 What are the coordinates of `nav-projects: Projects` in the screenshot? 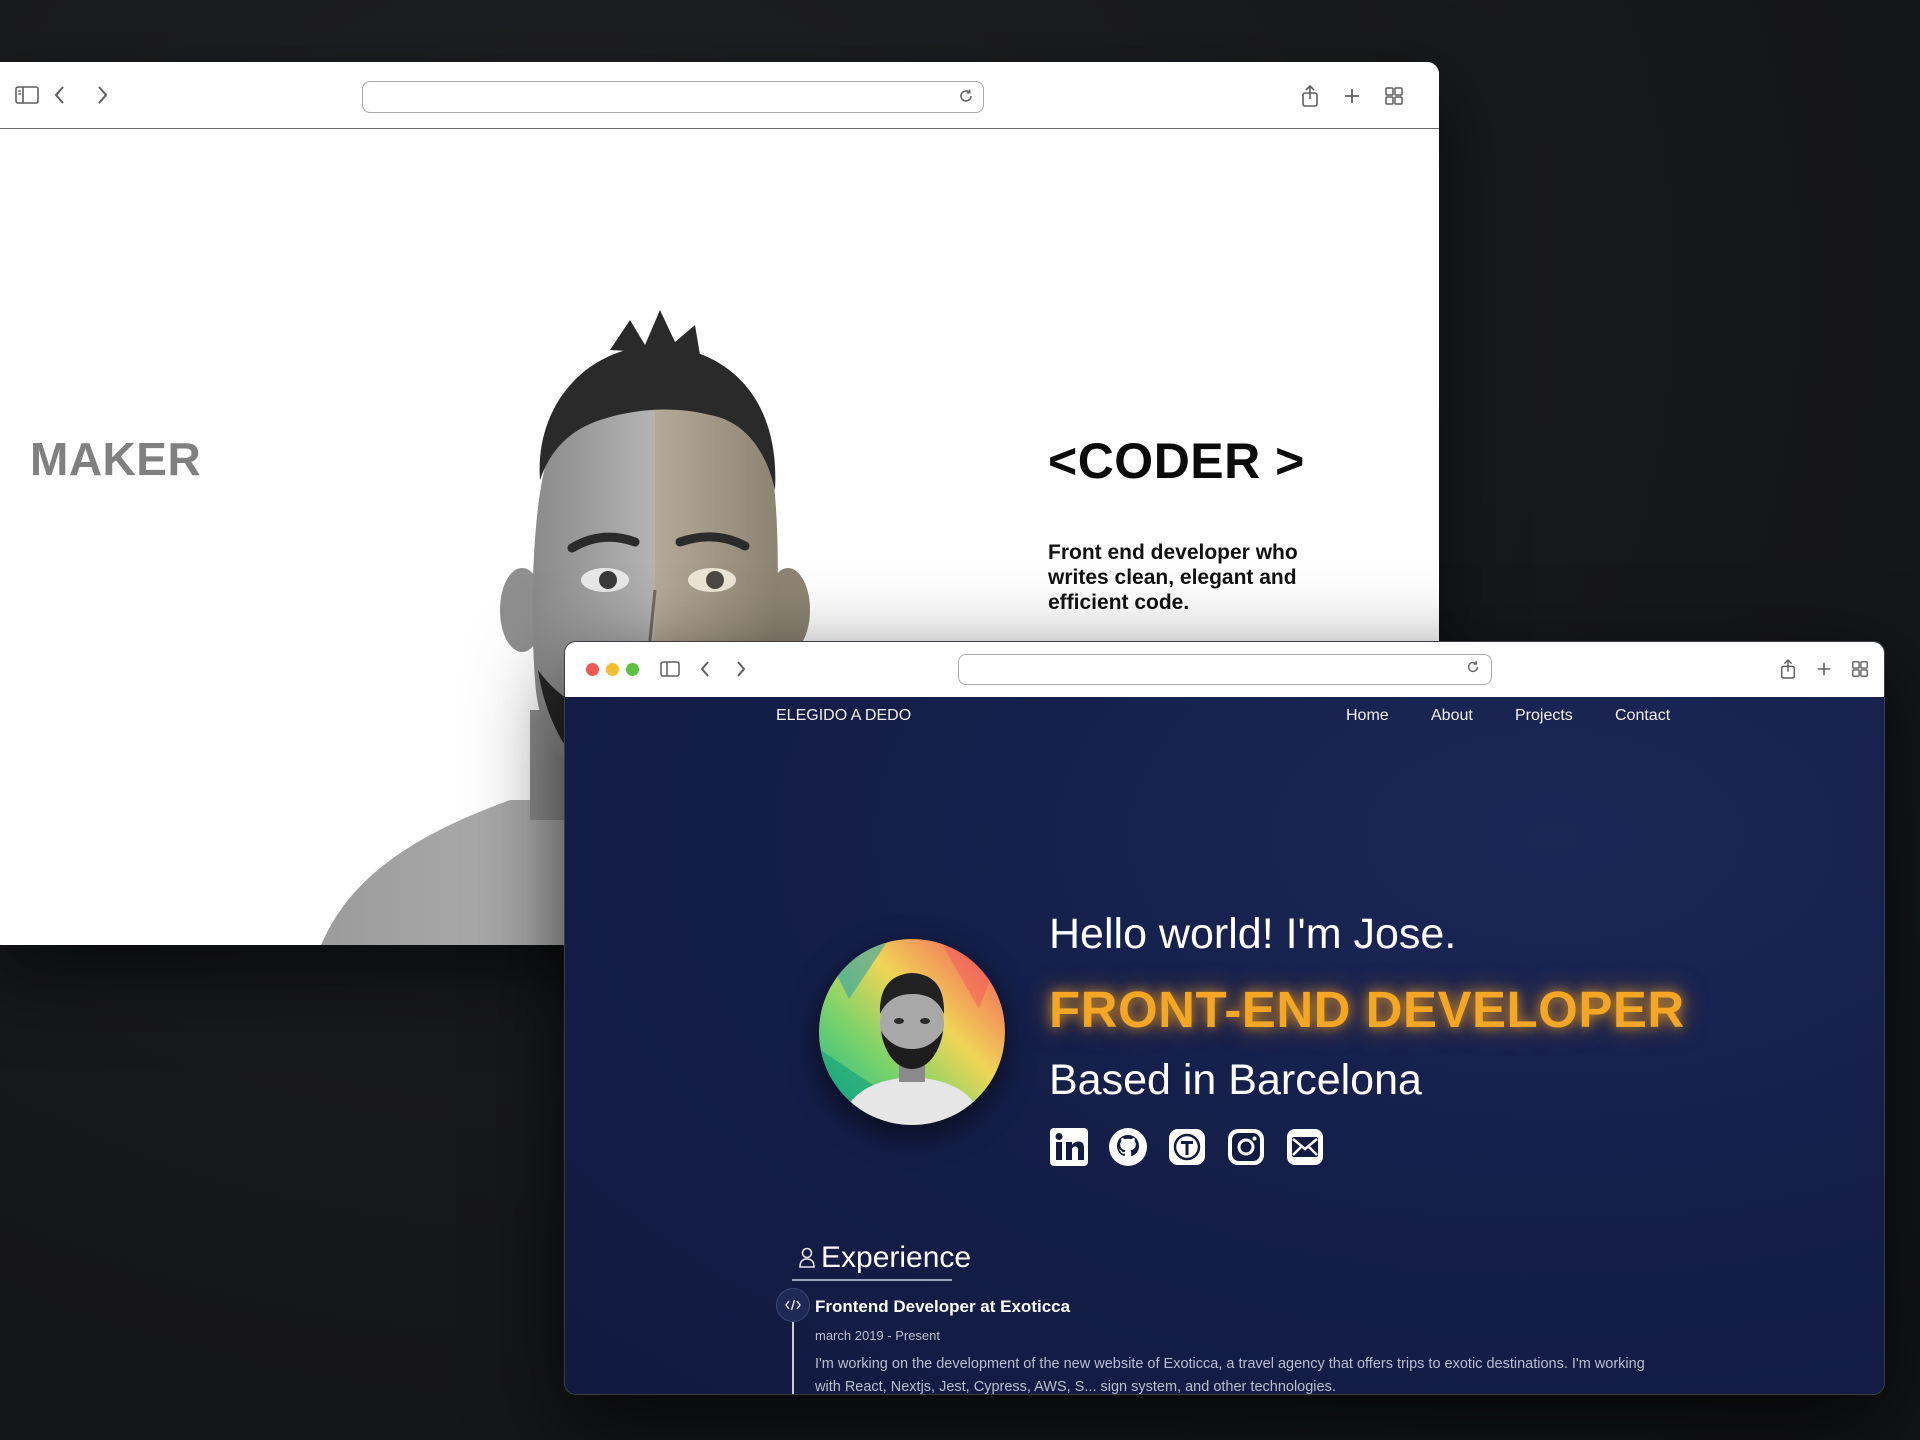 It's located at (1544, 716).